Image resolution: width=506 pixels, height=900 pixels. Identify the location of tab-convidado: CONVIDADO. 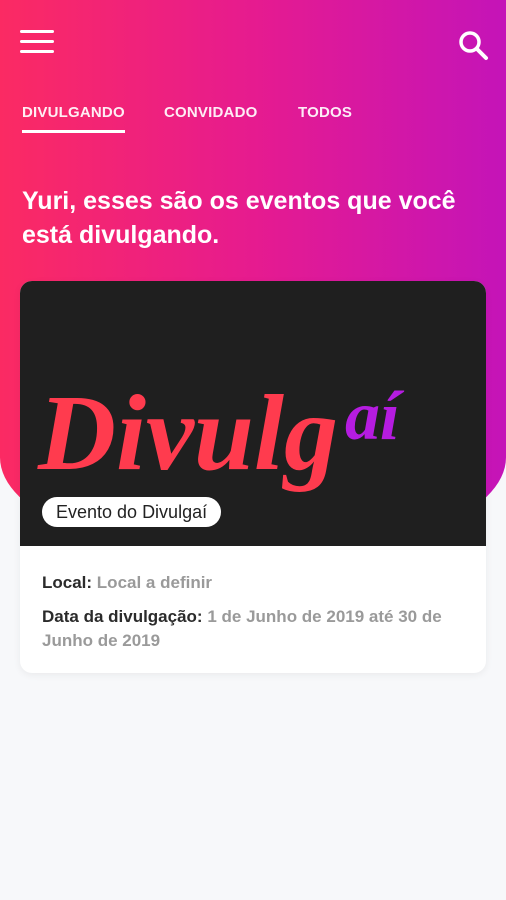
(210, 112).